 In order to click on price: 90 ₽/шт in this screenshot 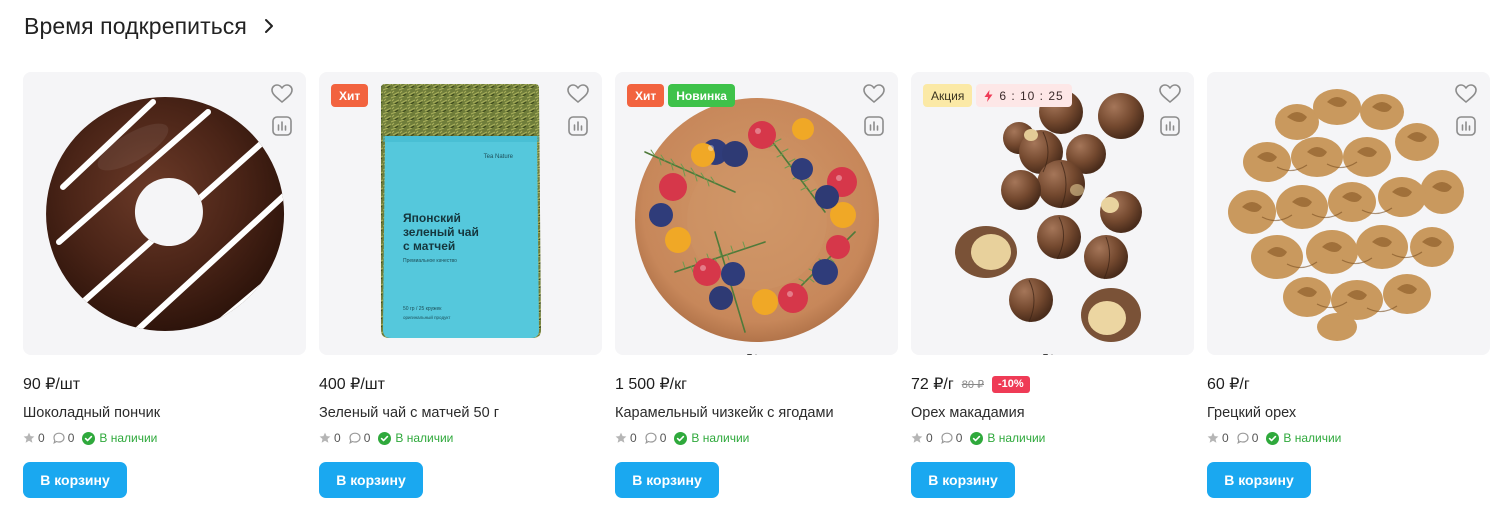, I will do `click(52, 384)`.